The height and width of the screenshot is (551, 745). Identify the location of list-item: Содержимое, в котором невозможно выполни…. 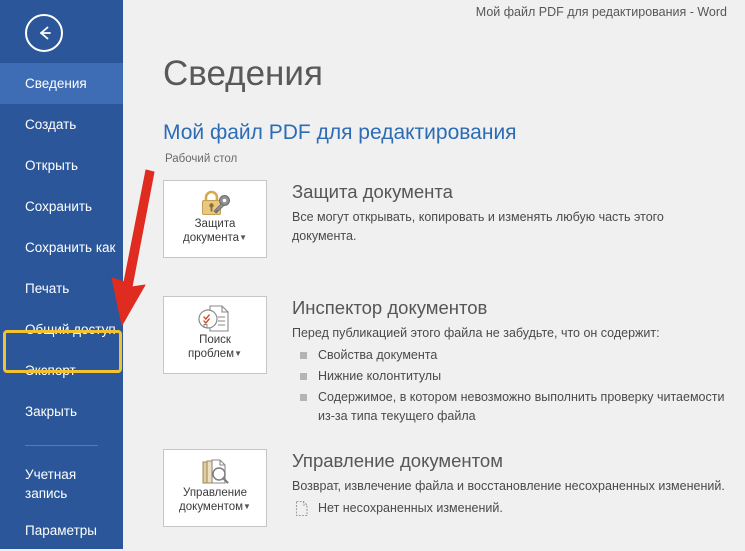
(511, 407).